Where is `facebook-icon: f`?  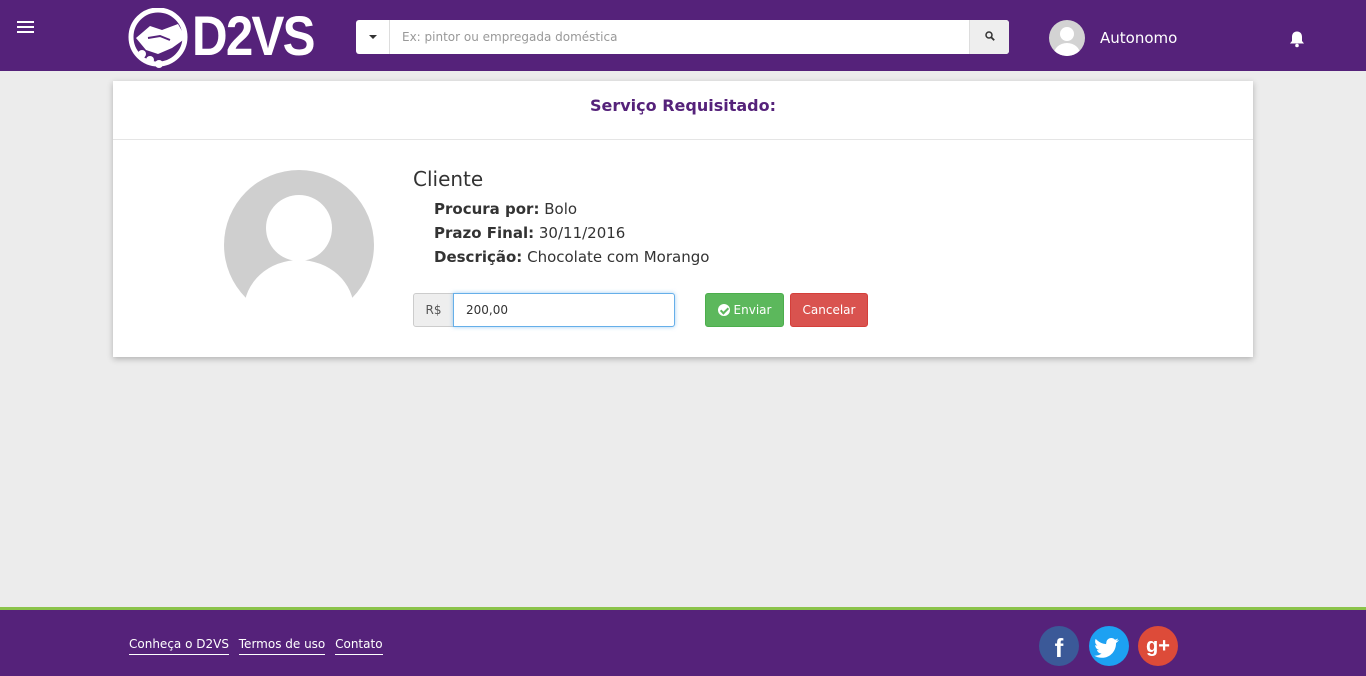
facebook-icon: f is located at coordinates (1059, 646).